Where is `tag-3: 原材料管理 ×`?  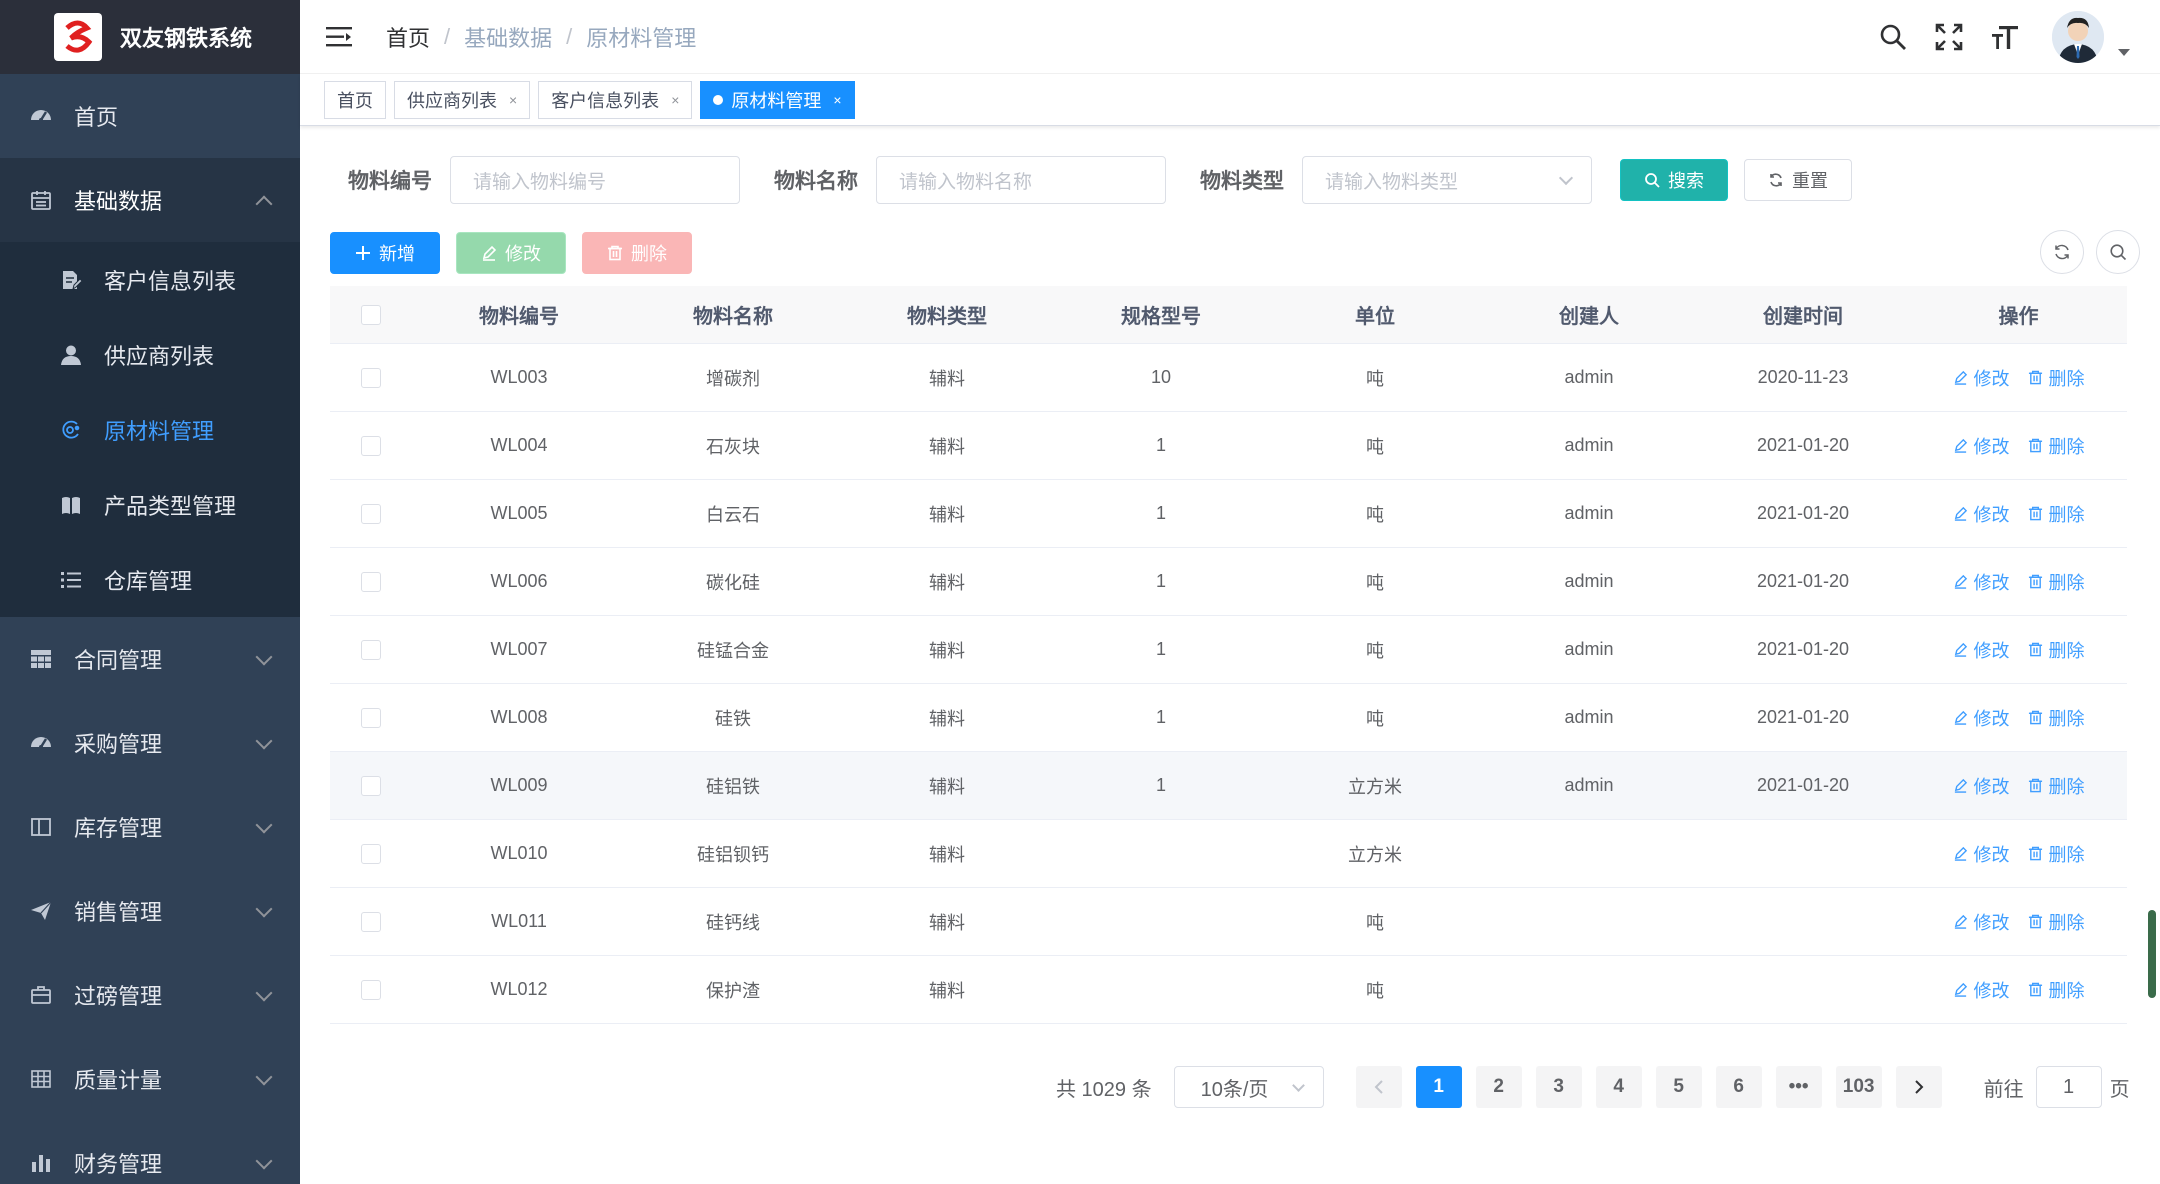
tag-3: 原材料管理 × is located at coordinates (777, 99).